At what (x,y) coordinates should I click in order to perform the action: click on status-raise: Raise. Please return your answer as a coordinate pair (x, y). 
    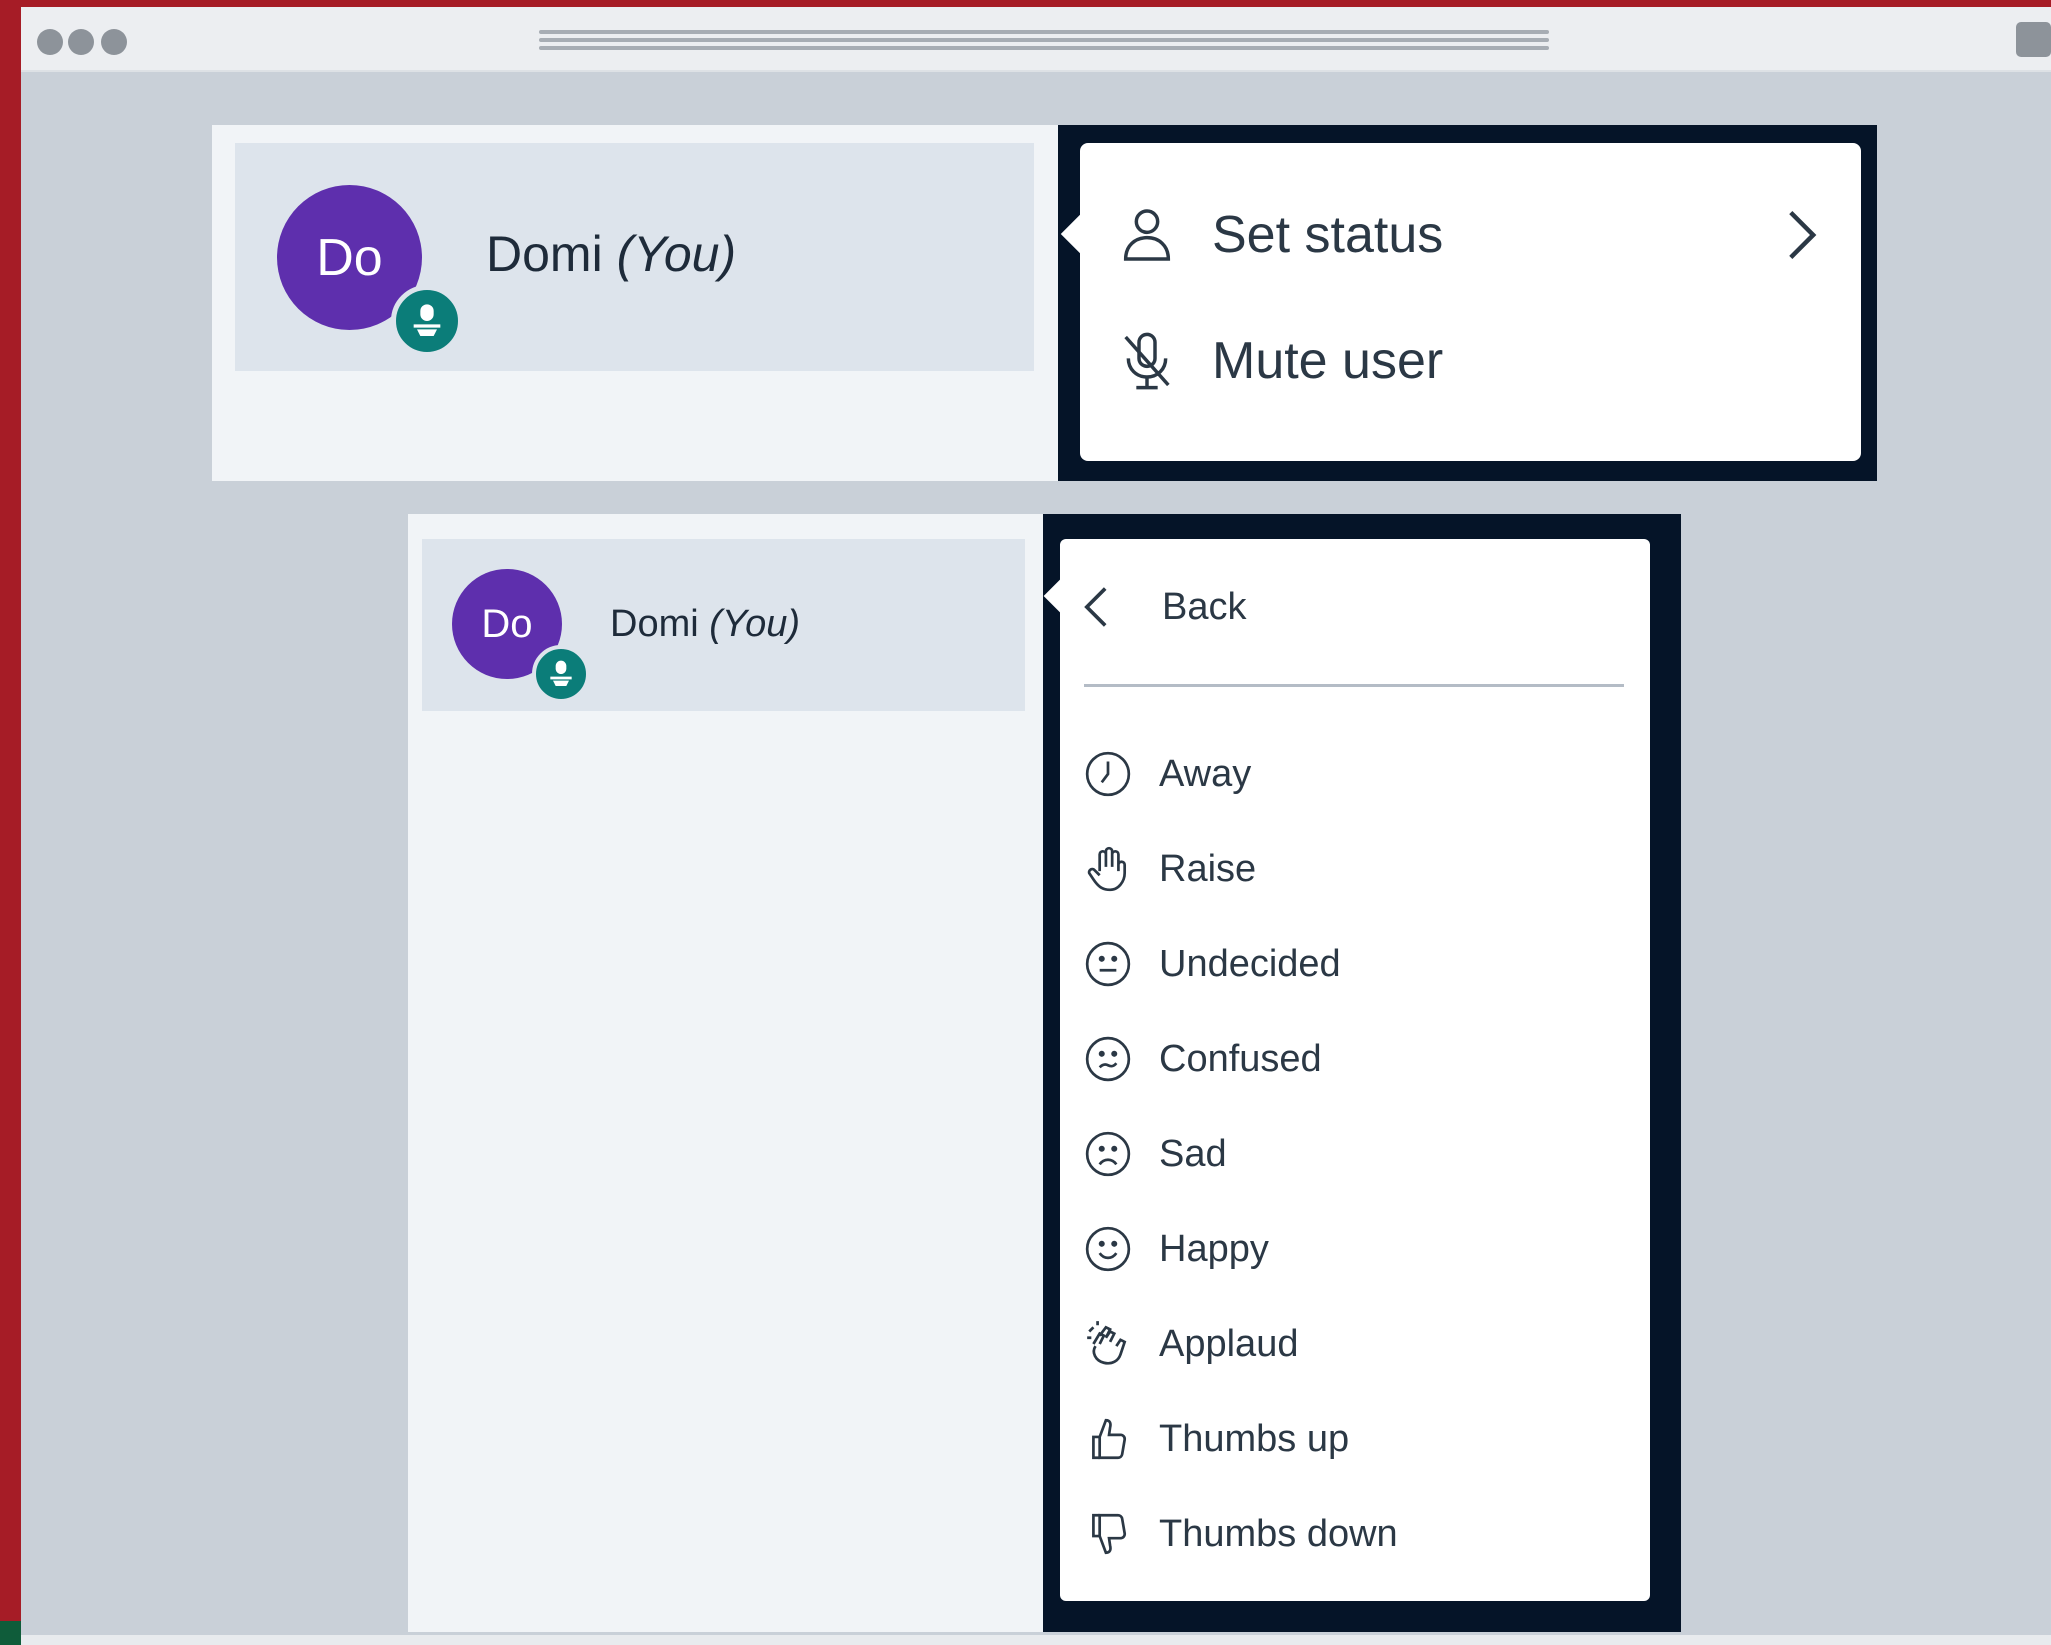
    Looking at the image, I should click on (1352, 869).